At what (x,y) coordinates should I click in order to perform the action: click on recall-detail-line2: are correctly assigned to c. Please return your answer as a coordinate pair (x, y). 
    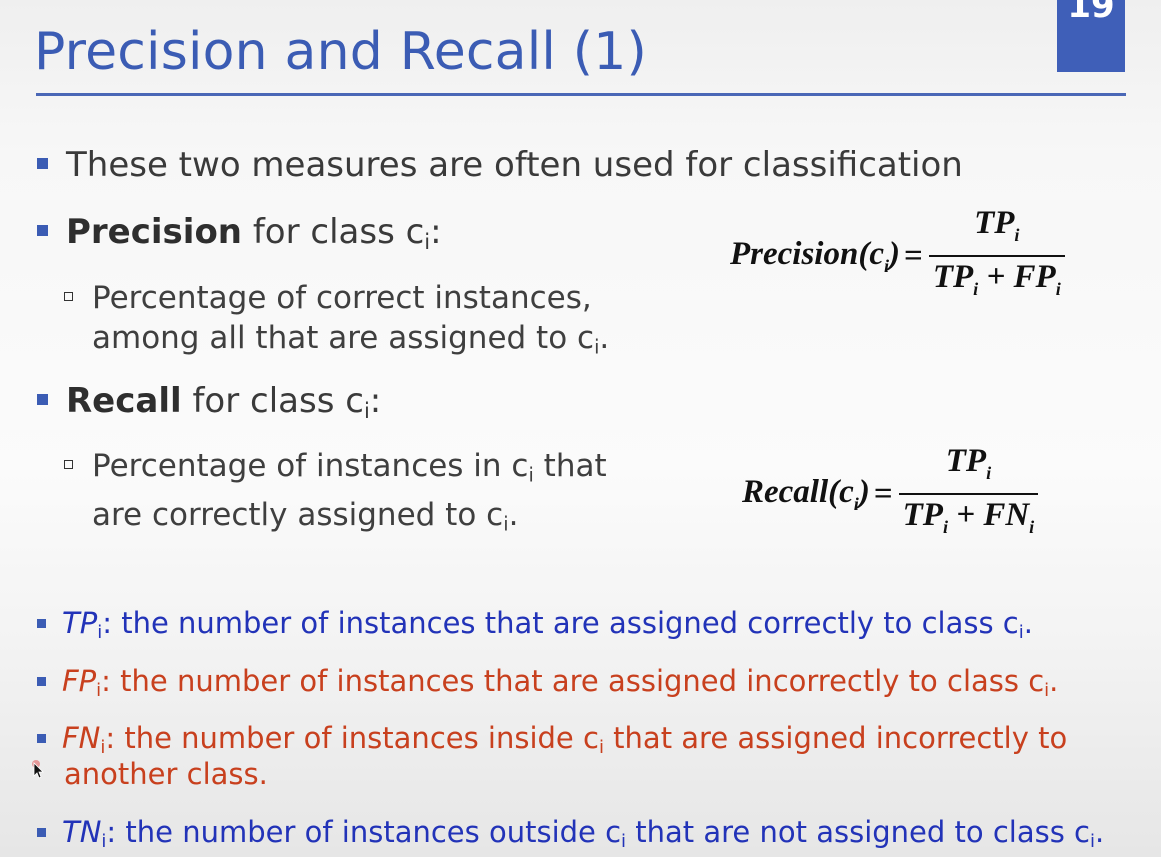
    Looking at the image, I should click on (298, 515).